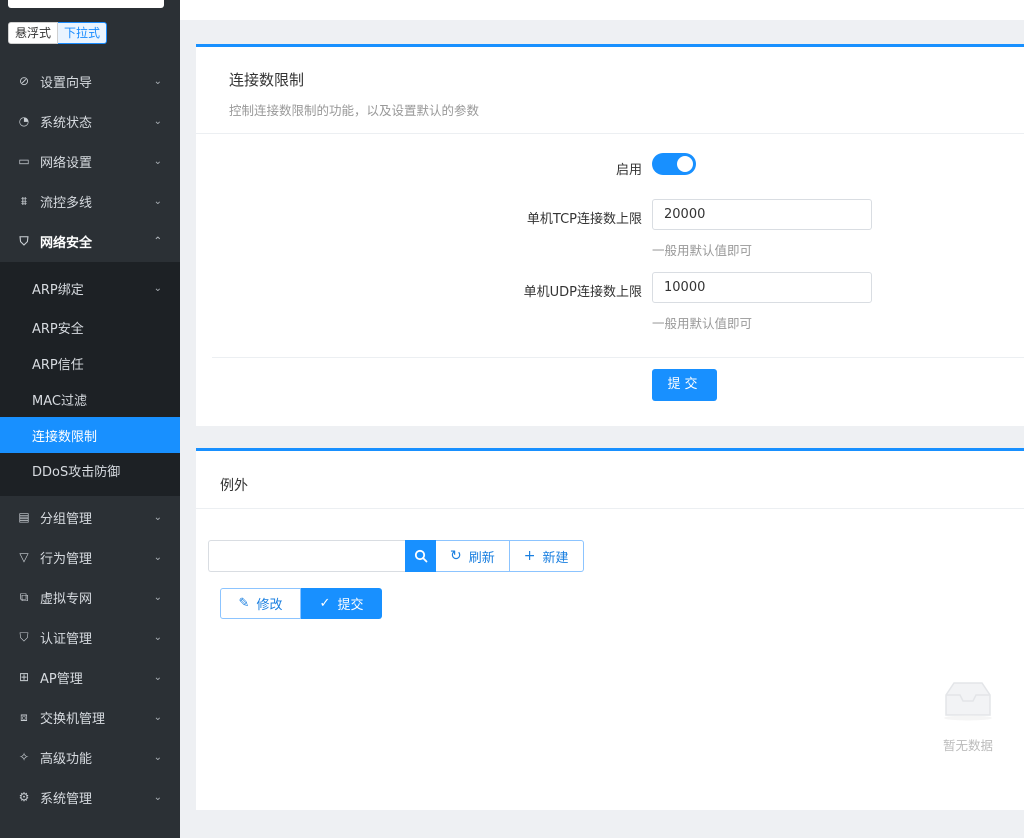 This screenshot has width=1024, height=838. What do you see at coordinates (24, 596) in the screenshot?
I see `vpn-icon: ⧉` at bounding box center [24, 596].